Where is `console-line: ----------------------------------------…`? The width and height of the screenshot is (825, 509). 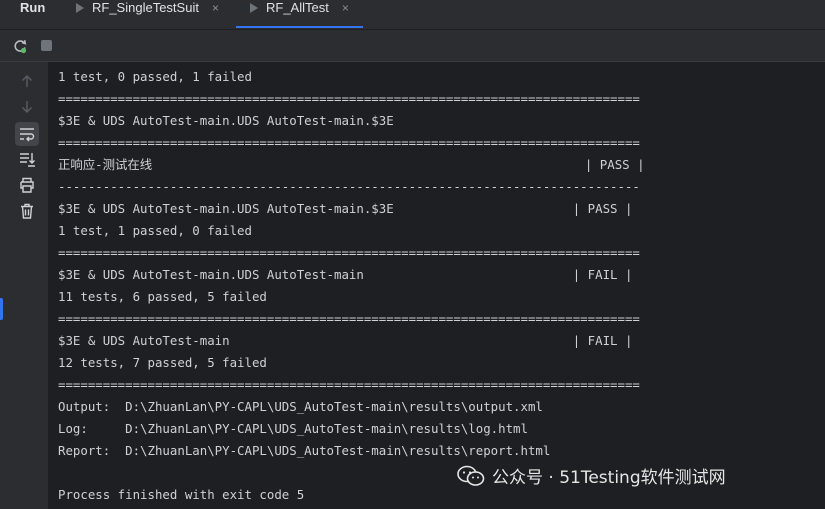
console-line: ----------------------------------------… is located at coordinates (349, 186).